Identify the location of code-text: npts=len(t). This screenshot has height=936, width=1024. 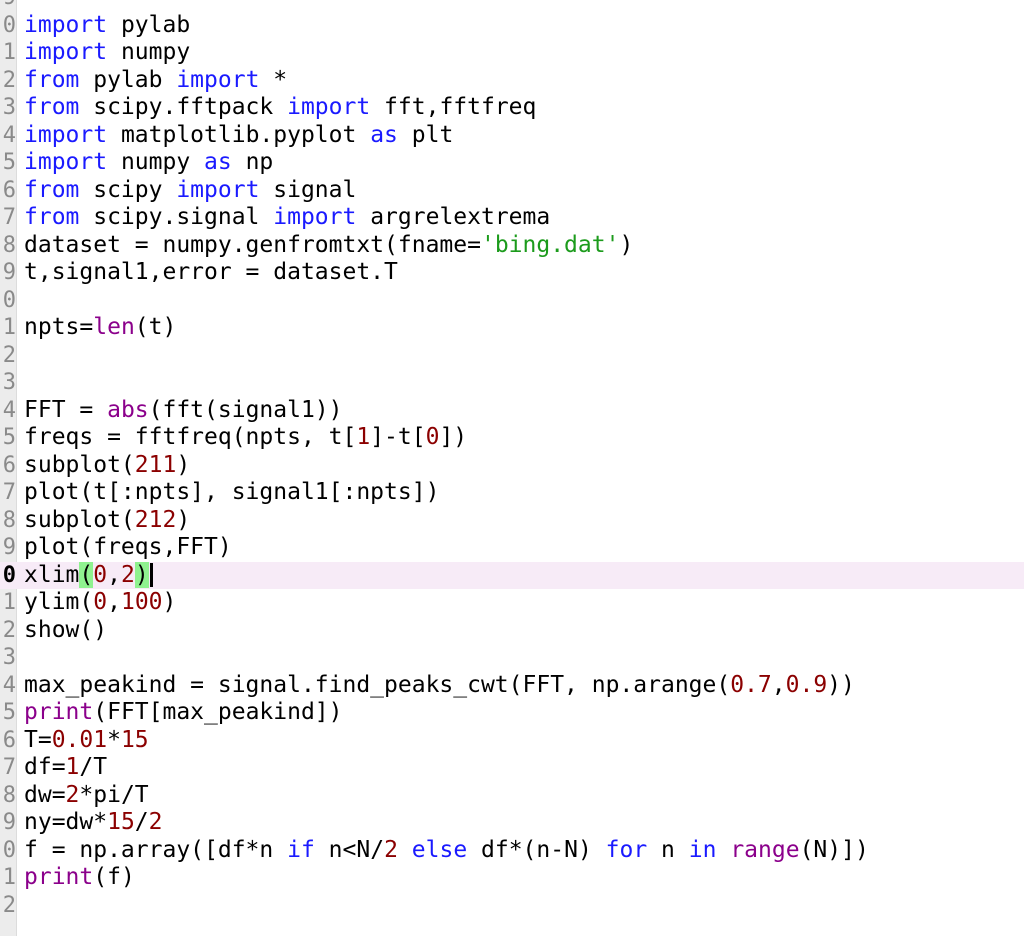
(100, 328).